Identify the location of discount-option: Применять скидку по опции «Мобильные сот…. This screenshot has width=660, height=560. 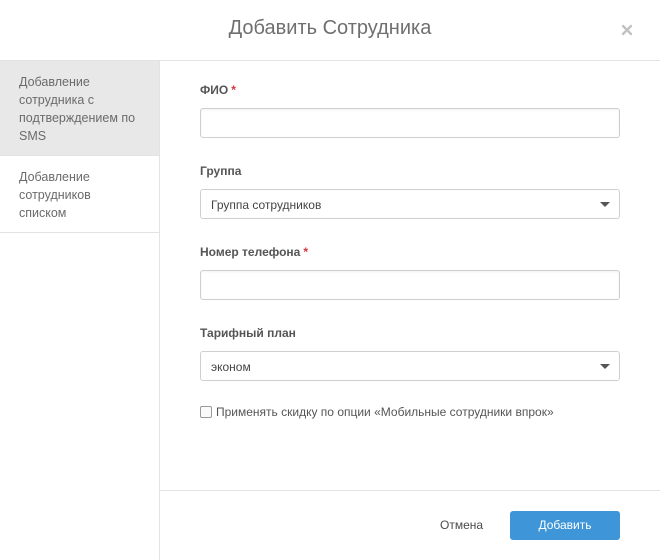
(377, 412).